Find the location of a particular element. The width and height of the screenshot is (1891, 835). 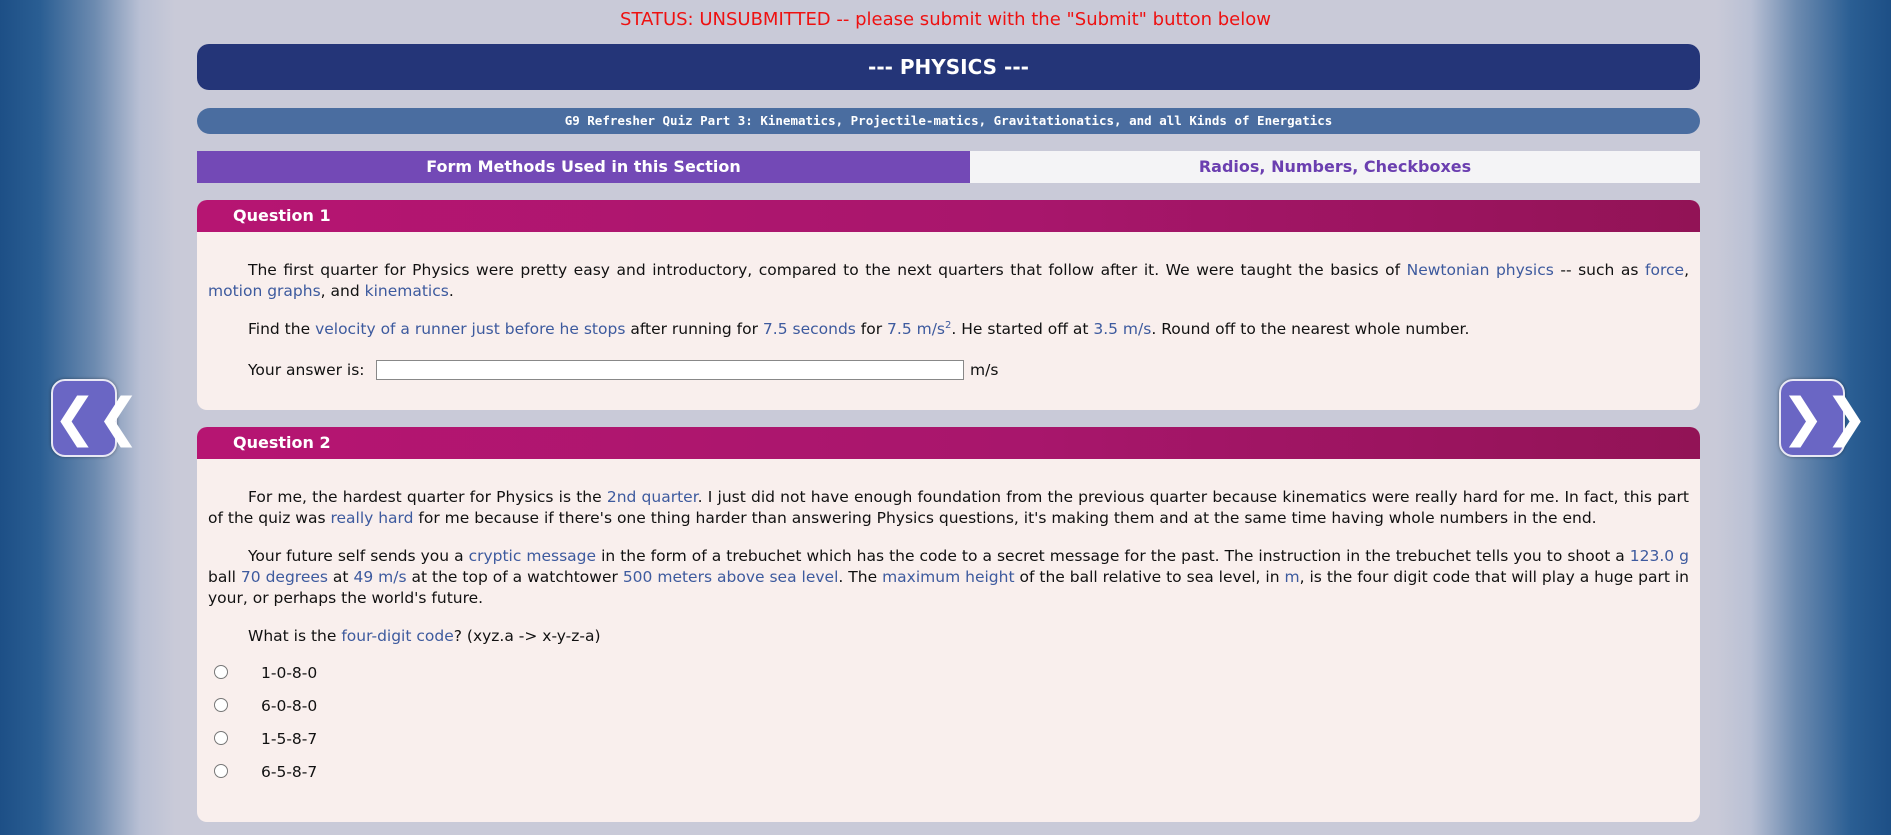

previous-section-button: ❮❮ is located at coordinates (95, 418).